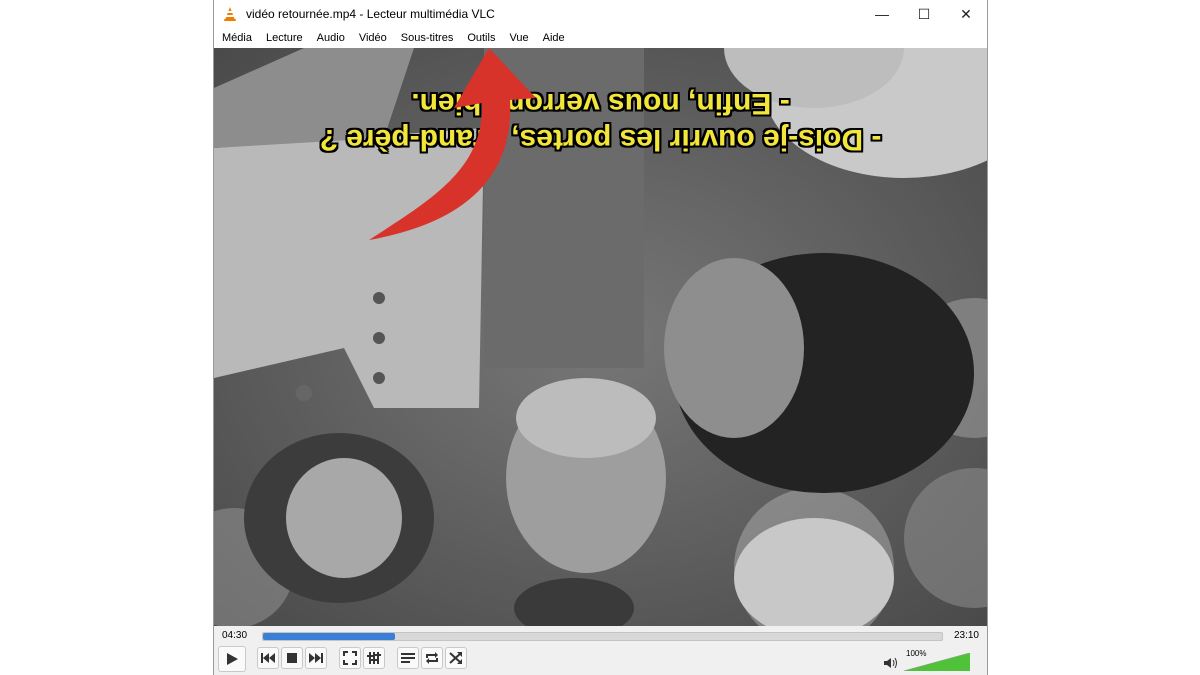 The height and width of the screenshot is (675, 1200). I want to click on play-button, so click(232, 659).